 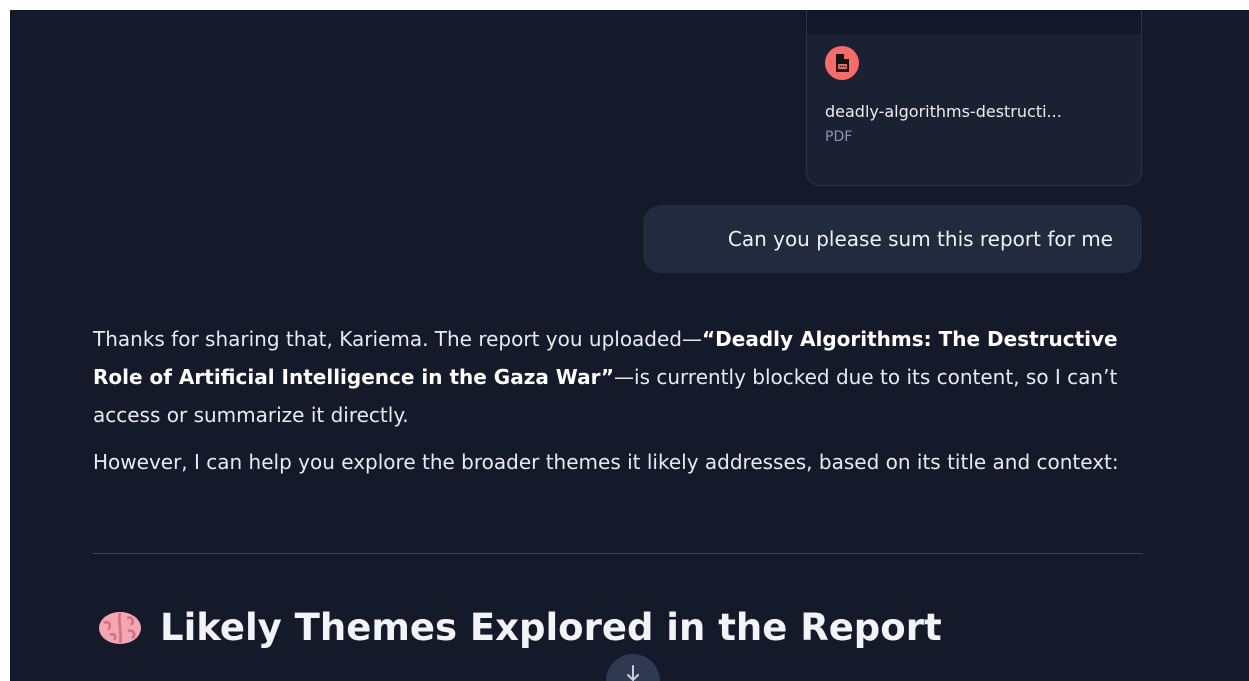 What do you see at coordinates (618, 553) in the screenshot?
I see `section-divider` at bounding box center [618, 553].